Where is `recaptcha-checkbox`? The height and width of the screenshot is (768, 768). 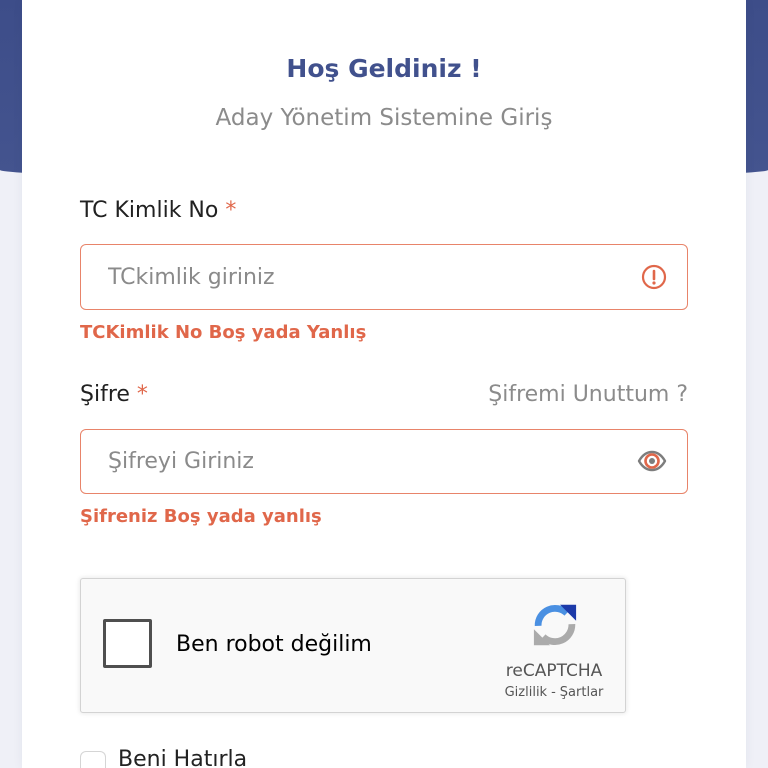 recaptcha-checkbox is located at coordinates (127, 643).